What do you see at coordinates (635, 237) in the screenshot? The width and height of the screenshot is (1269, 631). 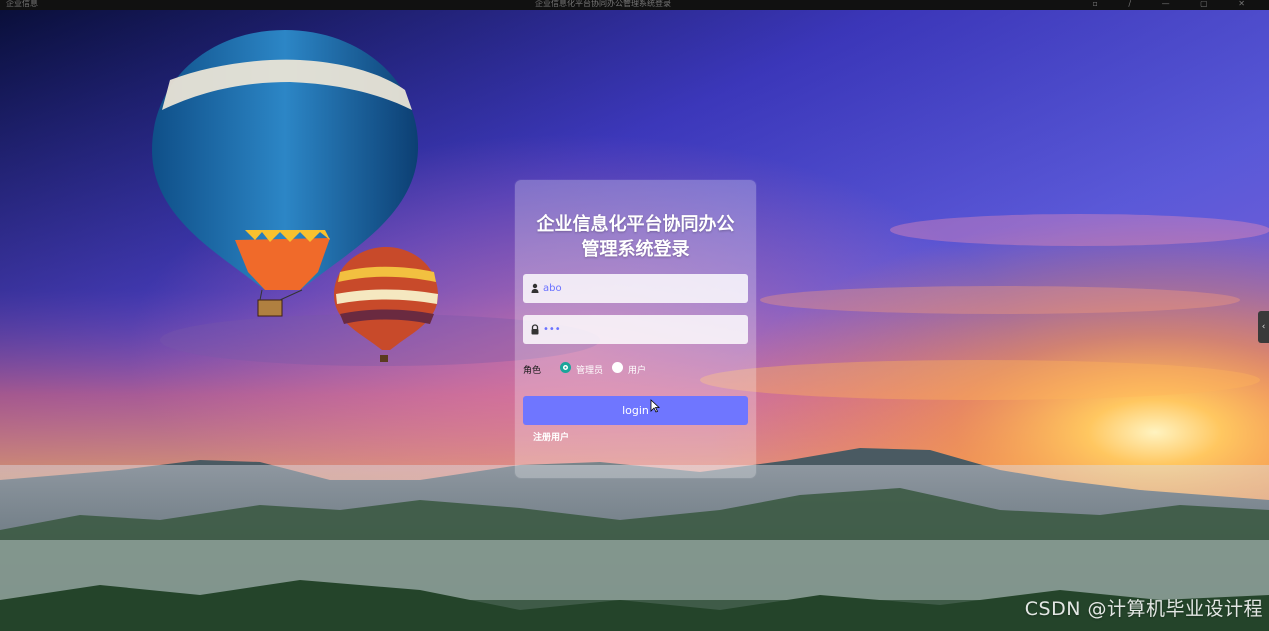 I see `page-title: 企业信息化平台协同办公 管理系统登录` at bounding box center [635, 237].